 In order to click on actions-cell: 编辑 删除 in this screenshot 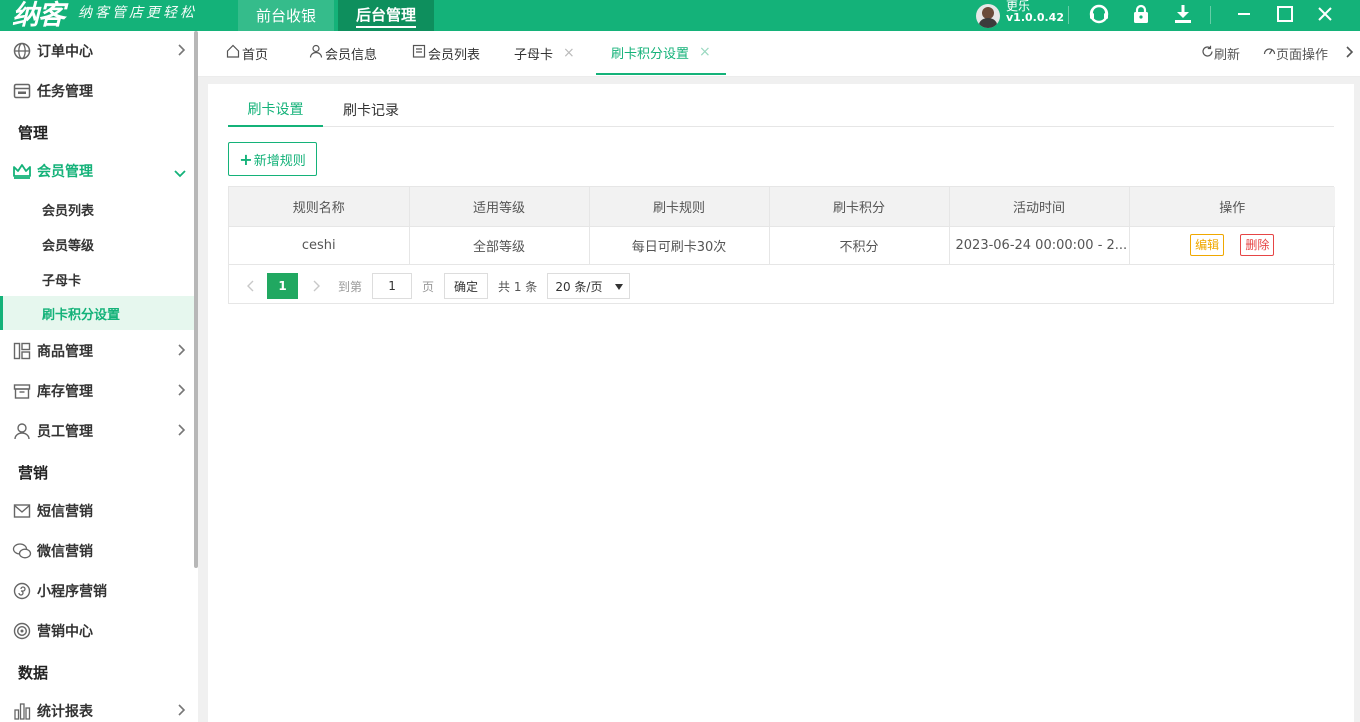, I will do `click(1232, 245)`.